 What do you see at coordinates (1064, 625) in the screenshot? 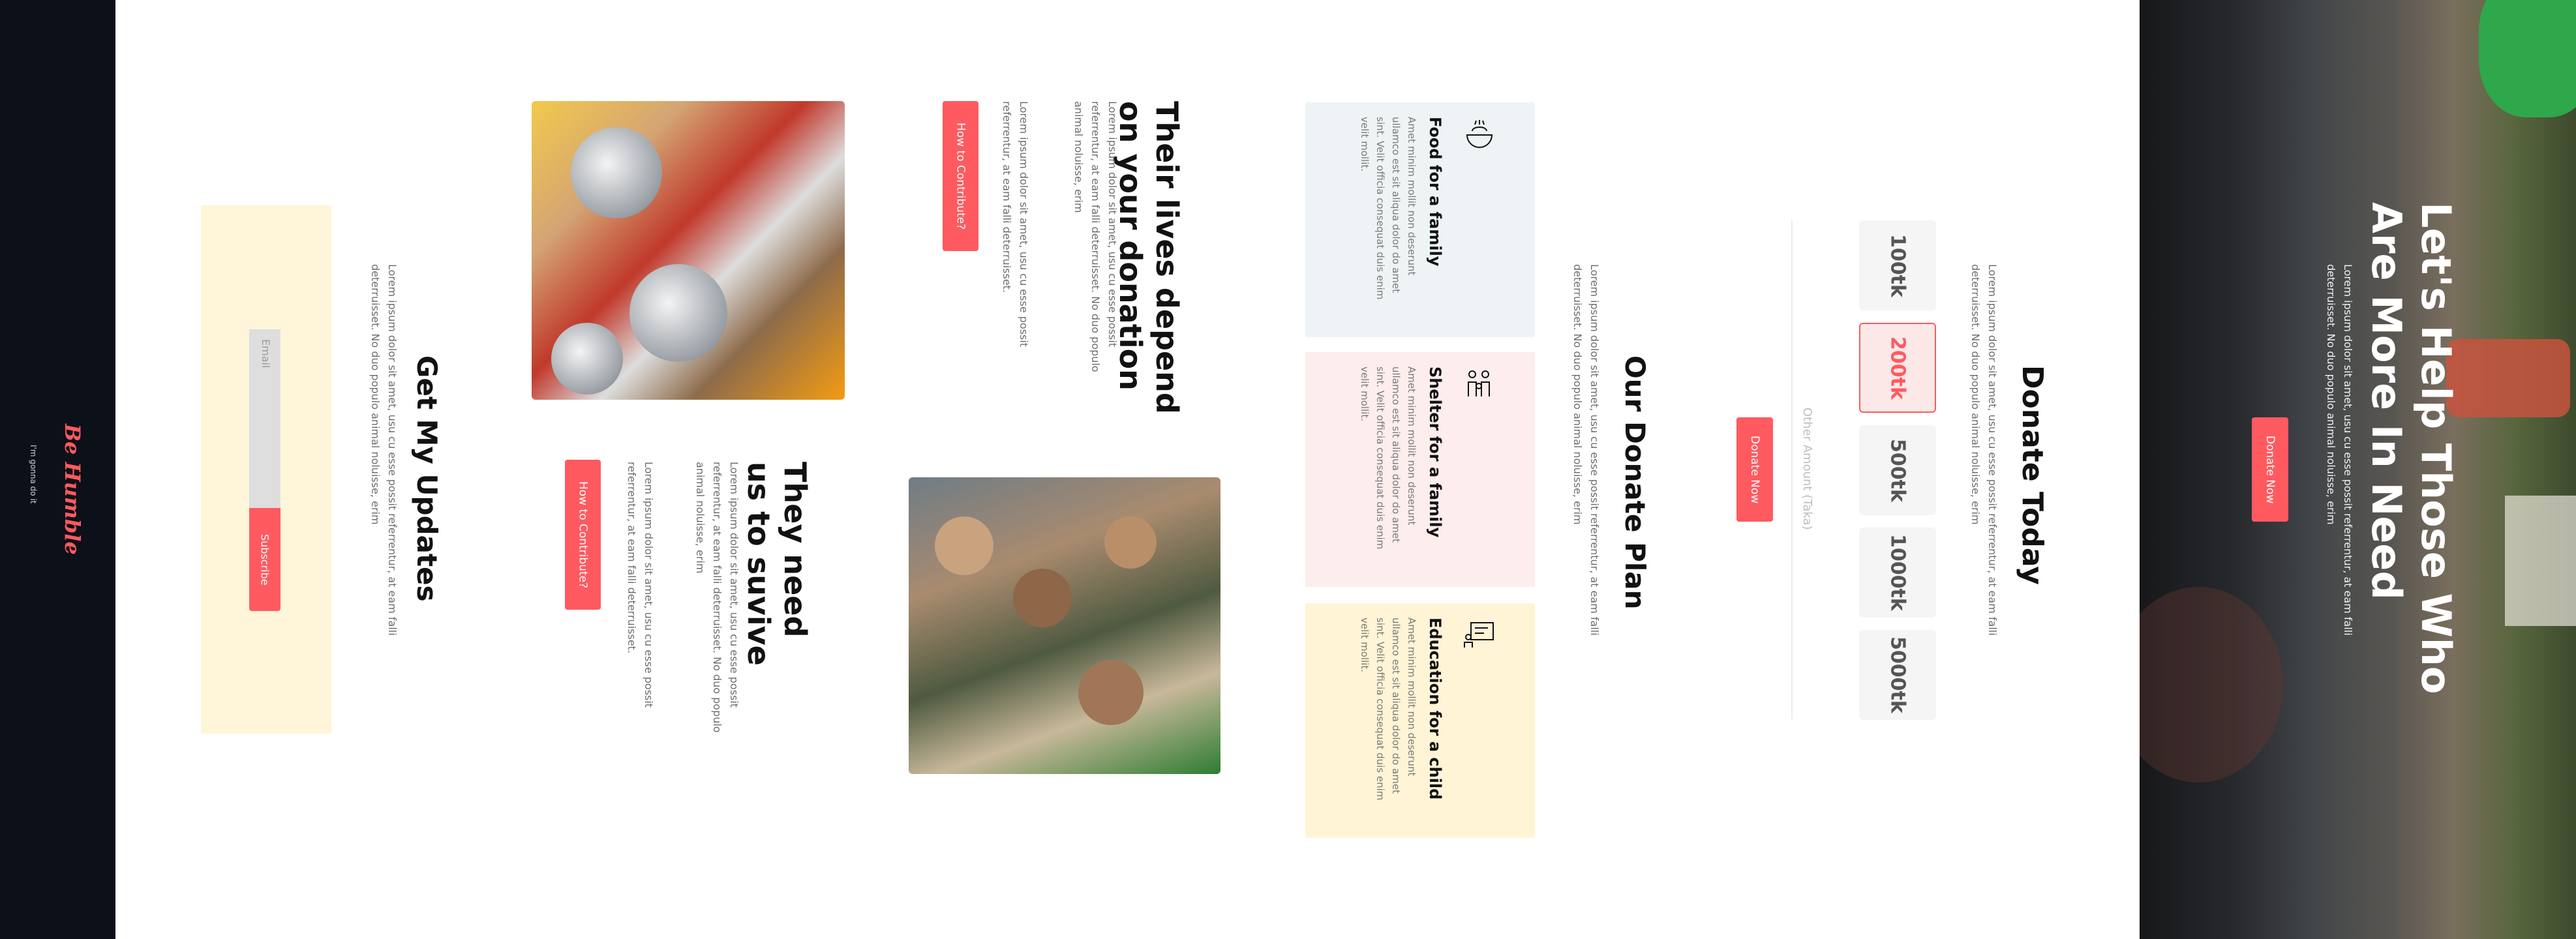
I see `photo-crowd` at bounding box center [1064, 625].